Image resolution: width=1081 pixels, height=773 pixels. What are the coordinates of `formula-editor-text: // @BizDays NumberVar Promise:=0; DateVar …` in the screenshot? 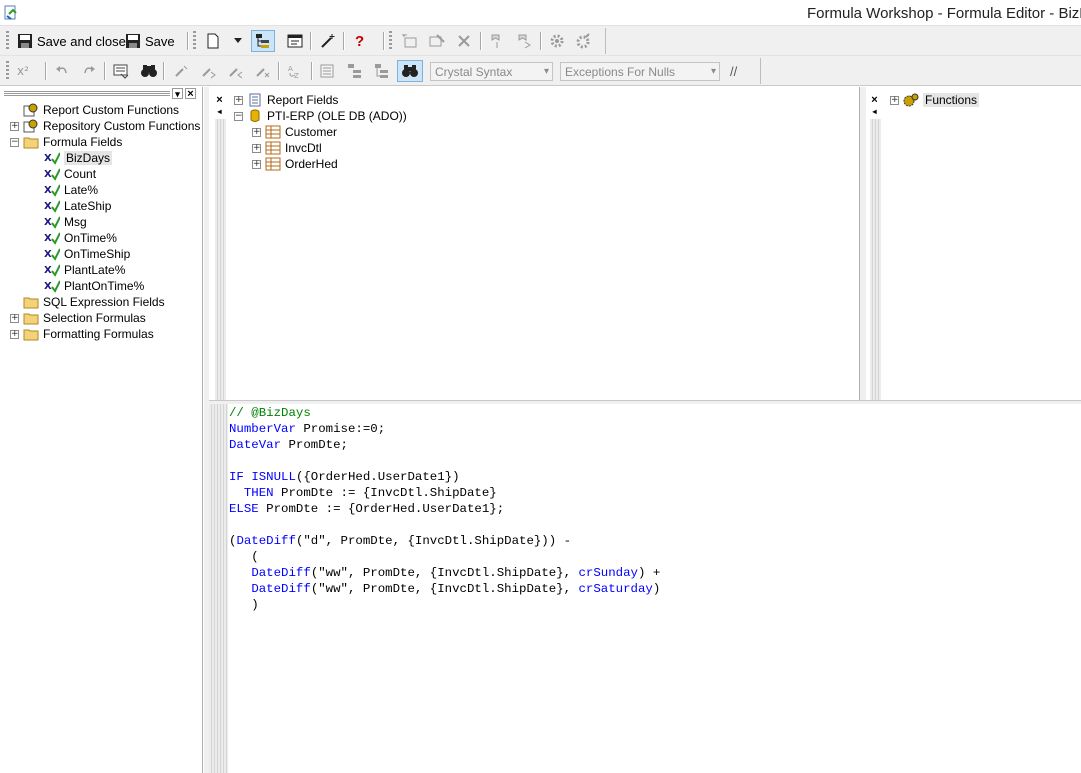 It's located at (444, 509).